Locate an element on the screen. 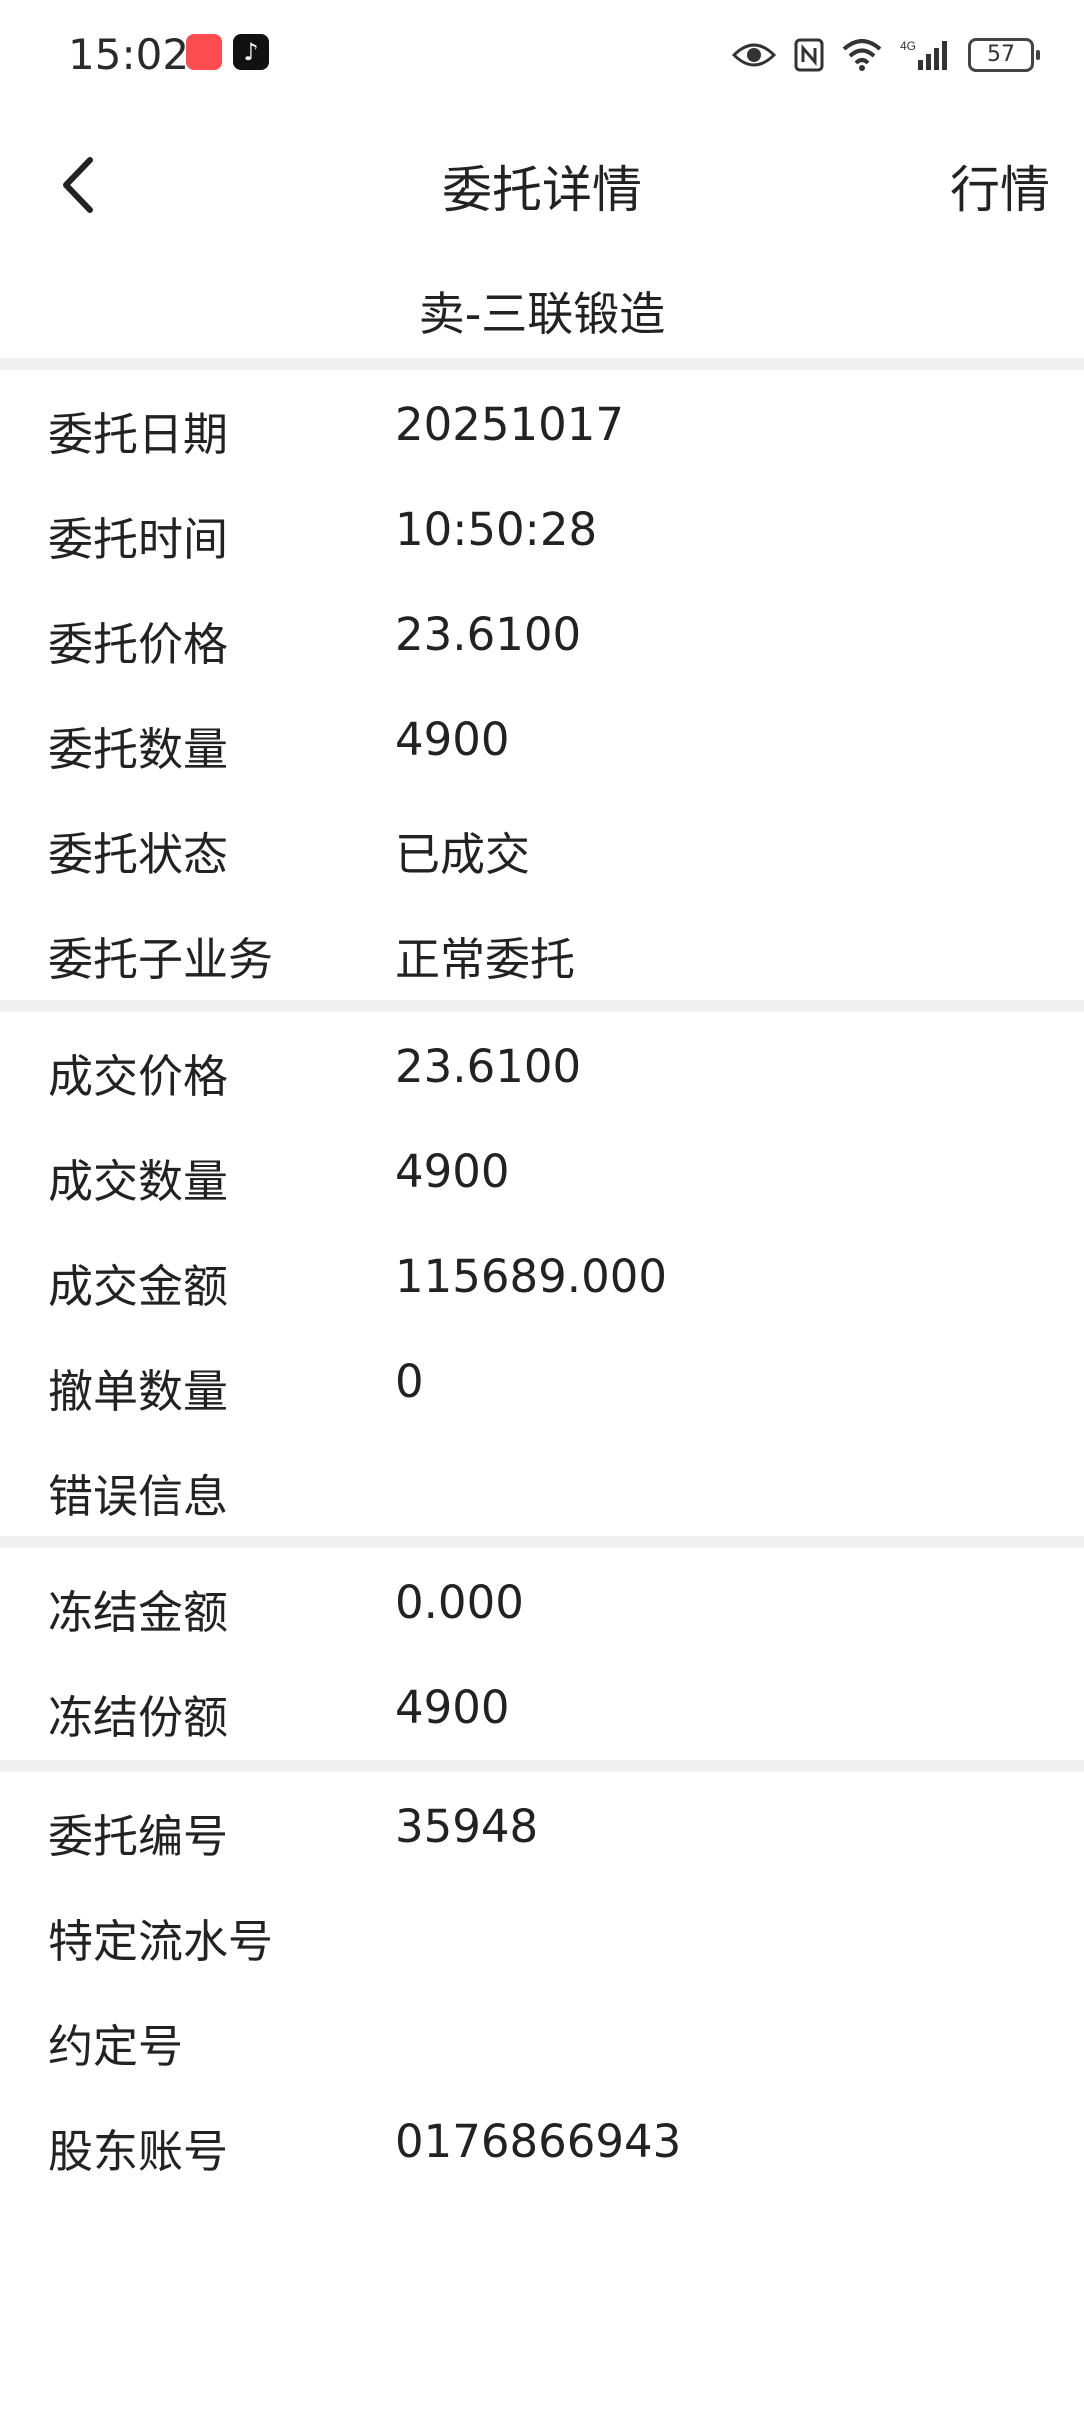  navigation-bar: 委托详情 行情 is located at coordinates (542, 185).